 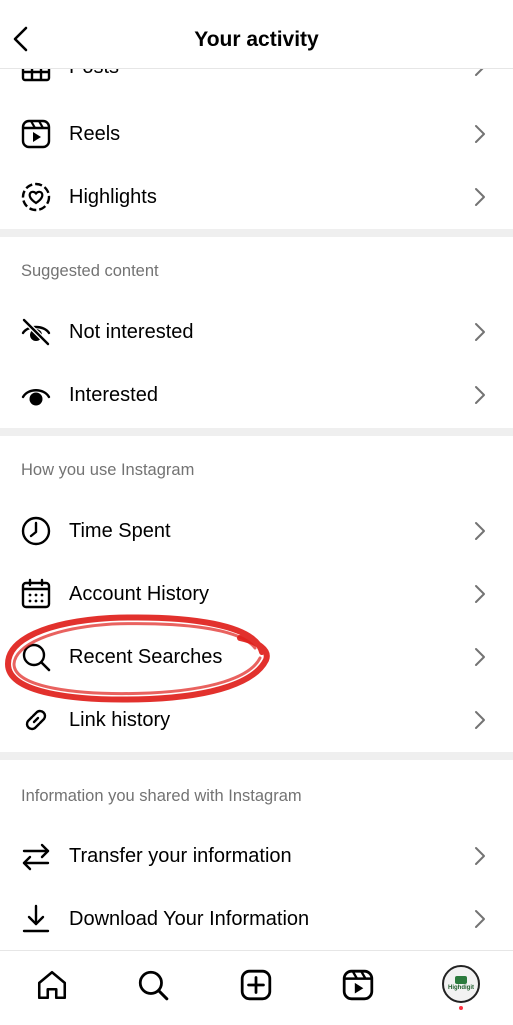 I want to click on list-item-label: Interested, so click(x=113, y=395).